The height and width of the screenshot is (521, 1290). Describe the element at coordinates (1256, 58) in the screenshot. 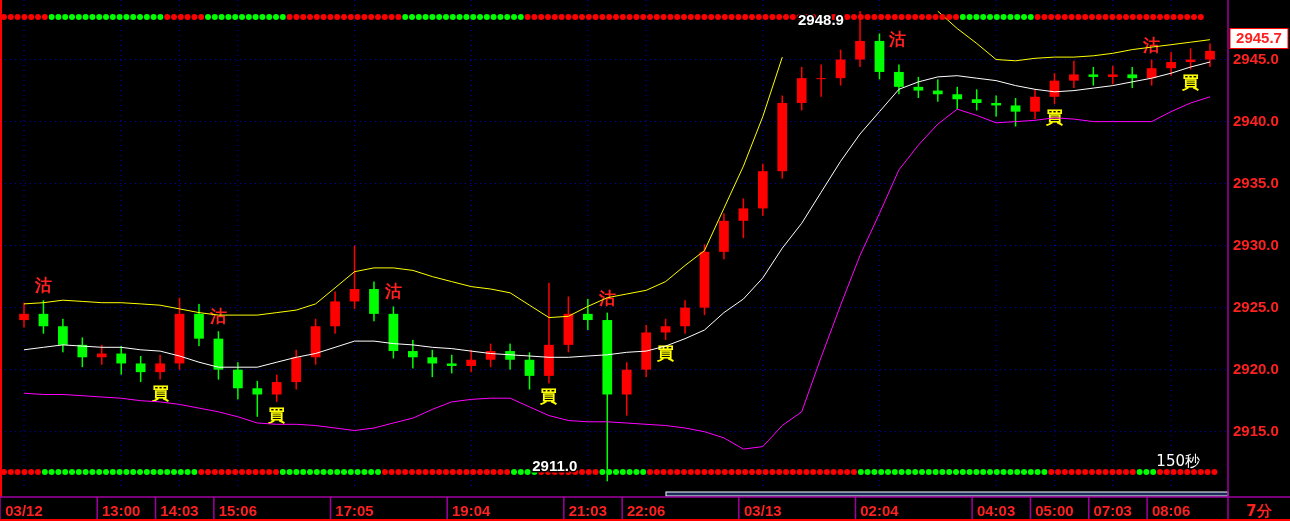

I see `price-axis-label: 2945.0` at that location.